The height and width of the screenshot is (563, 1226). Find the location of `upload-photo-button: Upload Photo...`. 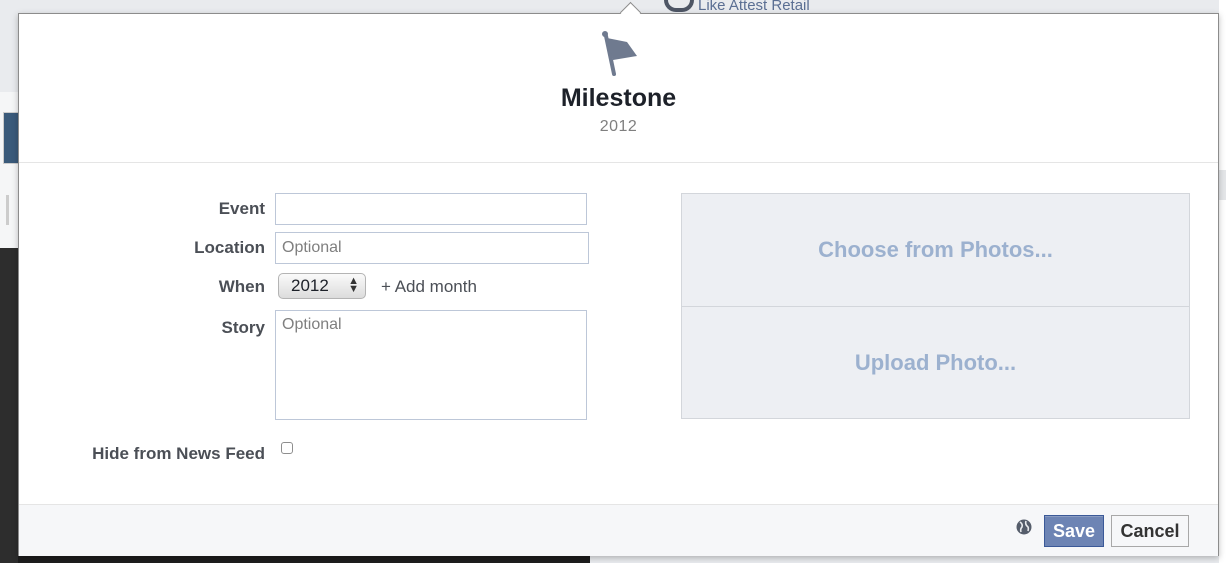

upload-photo-button: Upload Photo... is located at coordinates (935, 363).